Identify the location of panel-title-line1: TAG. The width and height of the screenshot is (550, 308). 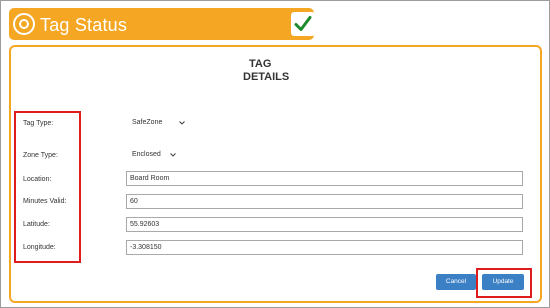
(260, 64).